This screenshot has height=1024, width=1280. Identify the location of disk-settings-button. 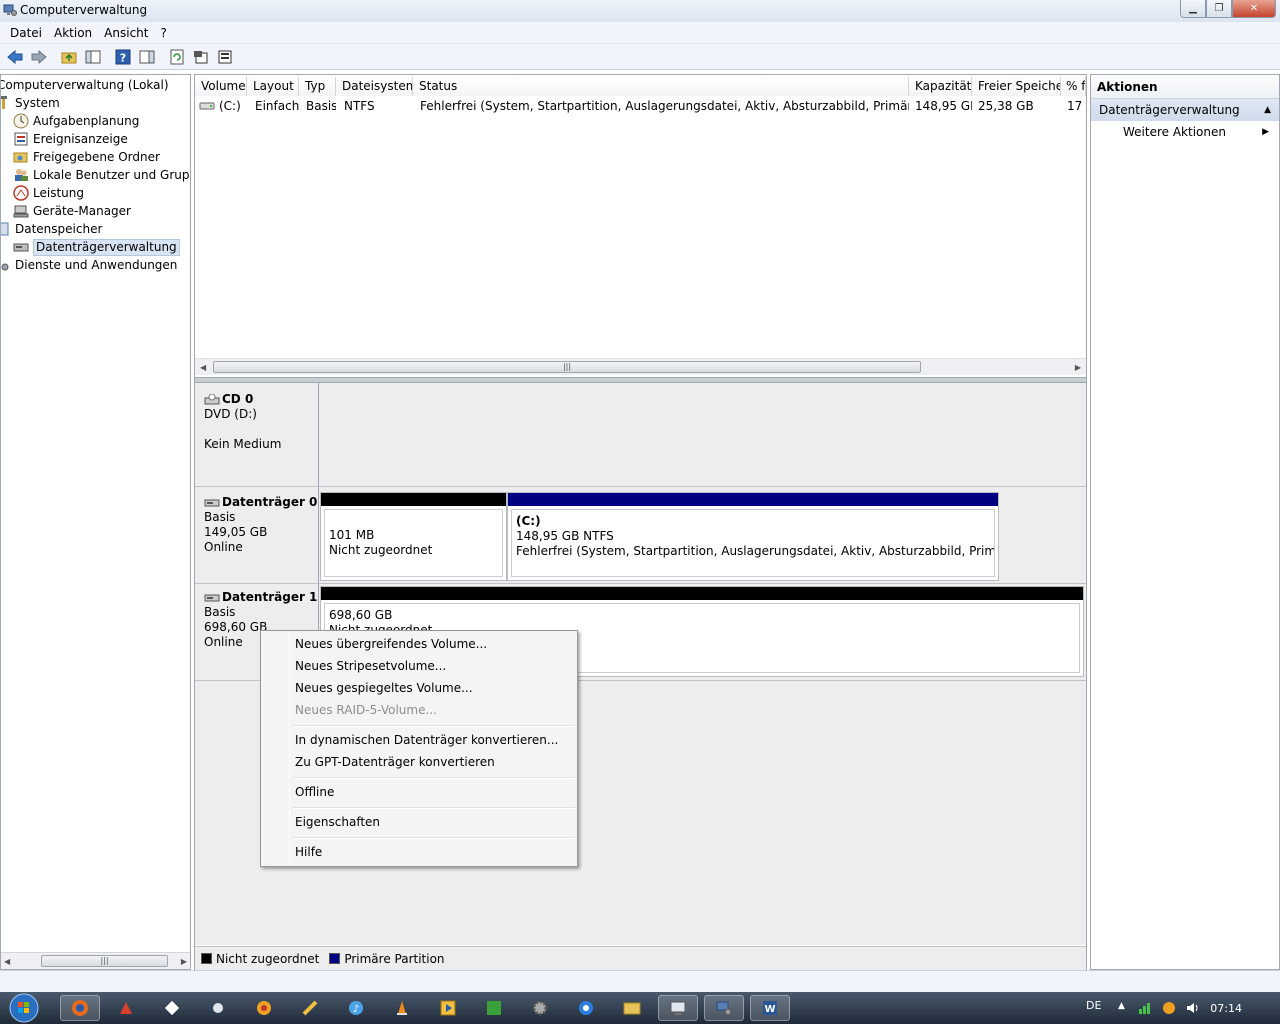
(225, 57).